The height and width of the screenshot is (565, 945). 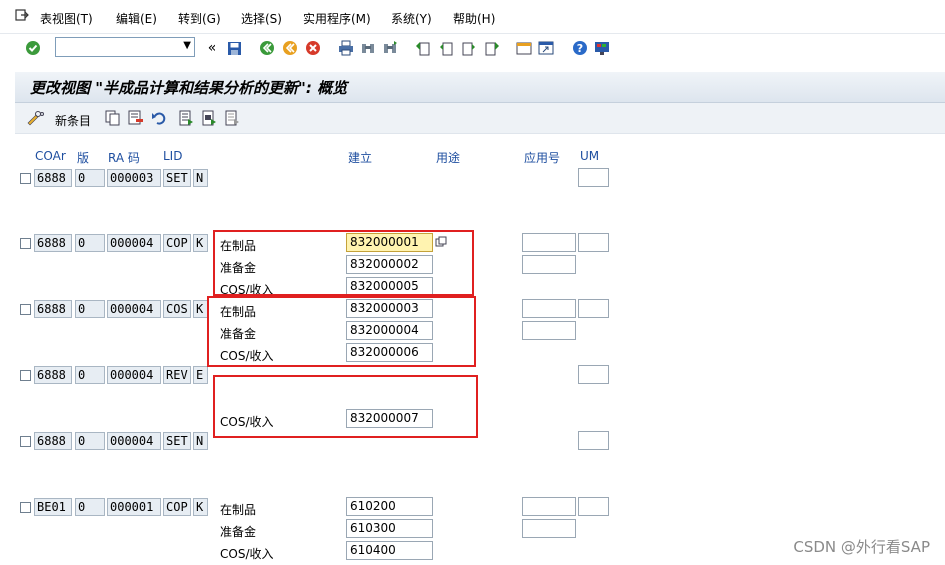 What do you see at coordinates (448, 158) in the screenshot?
I see `col-header-usage: 用途` at bounding box center [448, 158].